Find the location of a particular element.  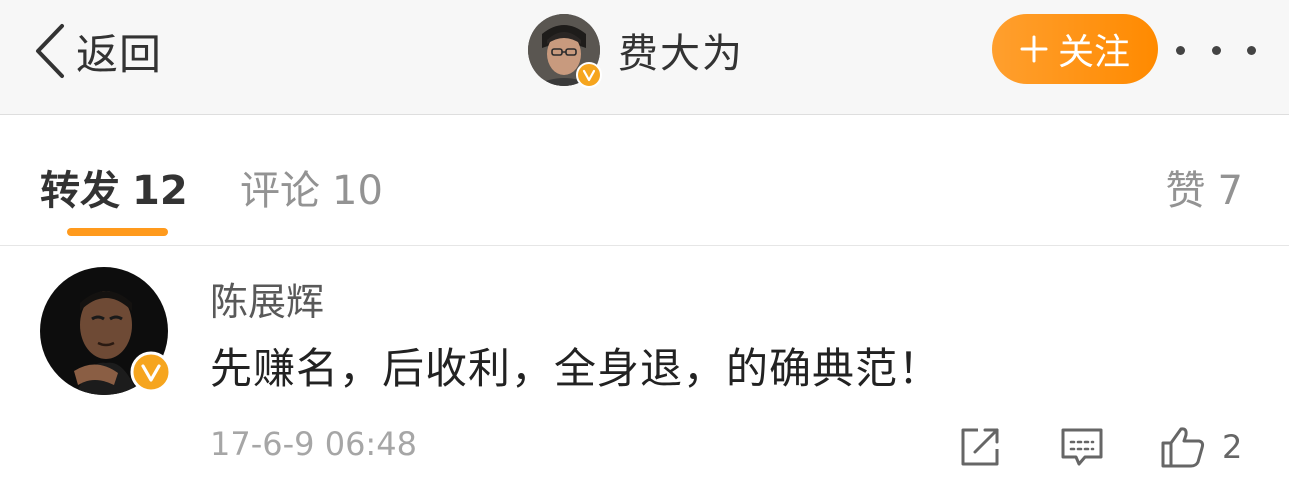

user-avatar is located at coordinates (565, 51).